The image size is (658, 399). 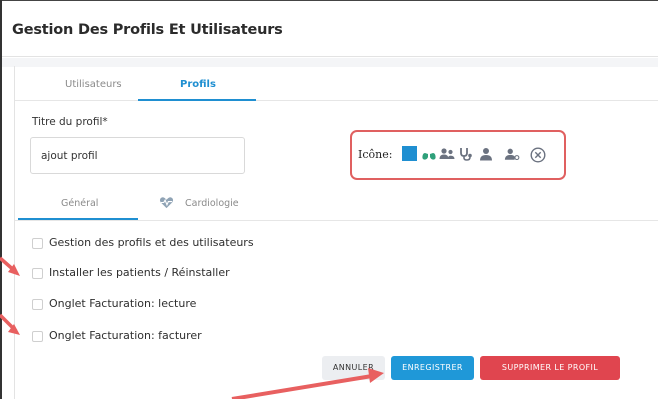 What do you see at coordinates (330, 29) in the screenshot?
I see `modal-header: Gestion Des Profils Et Utilisateurs` at bounding box center [330, 29].